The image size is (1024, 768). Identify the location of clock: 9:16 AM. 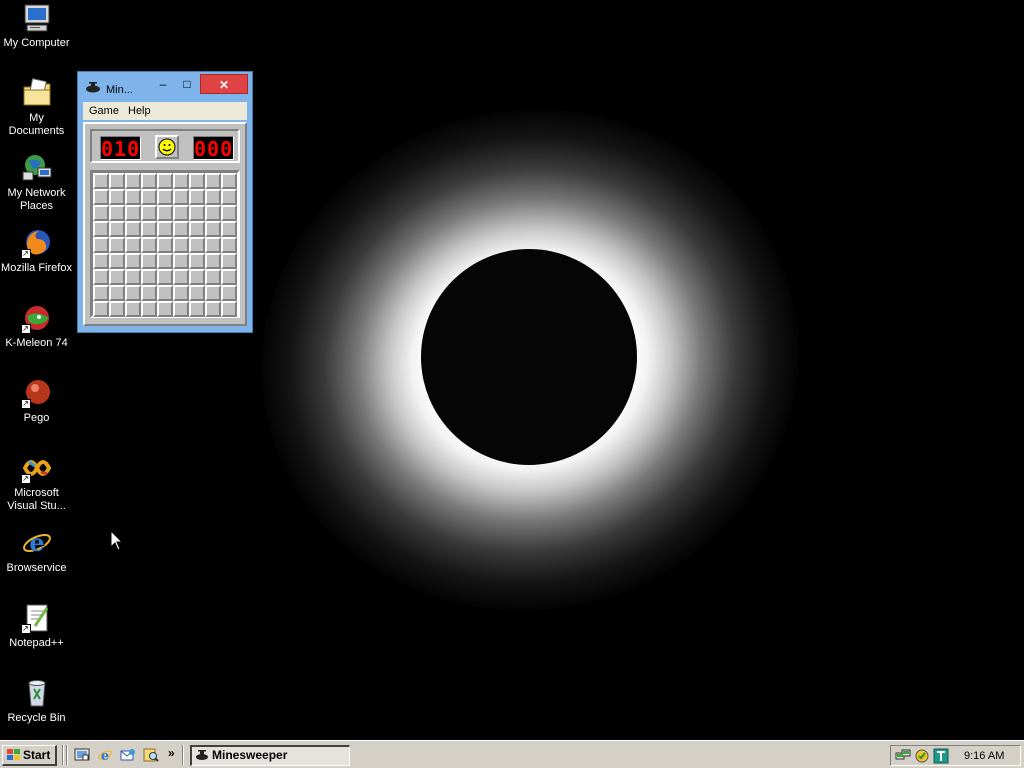
(984, 756).